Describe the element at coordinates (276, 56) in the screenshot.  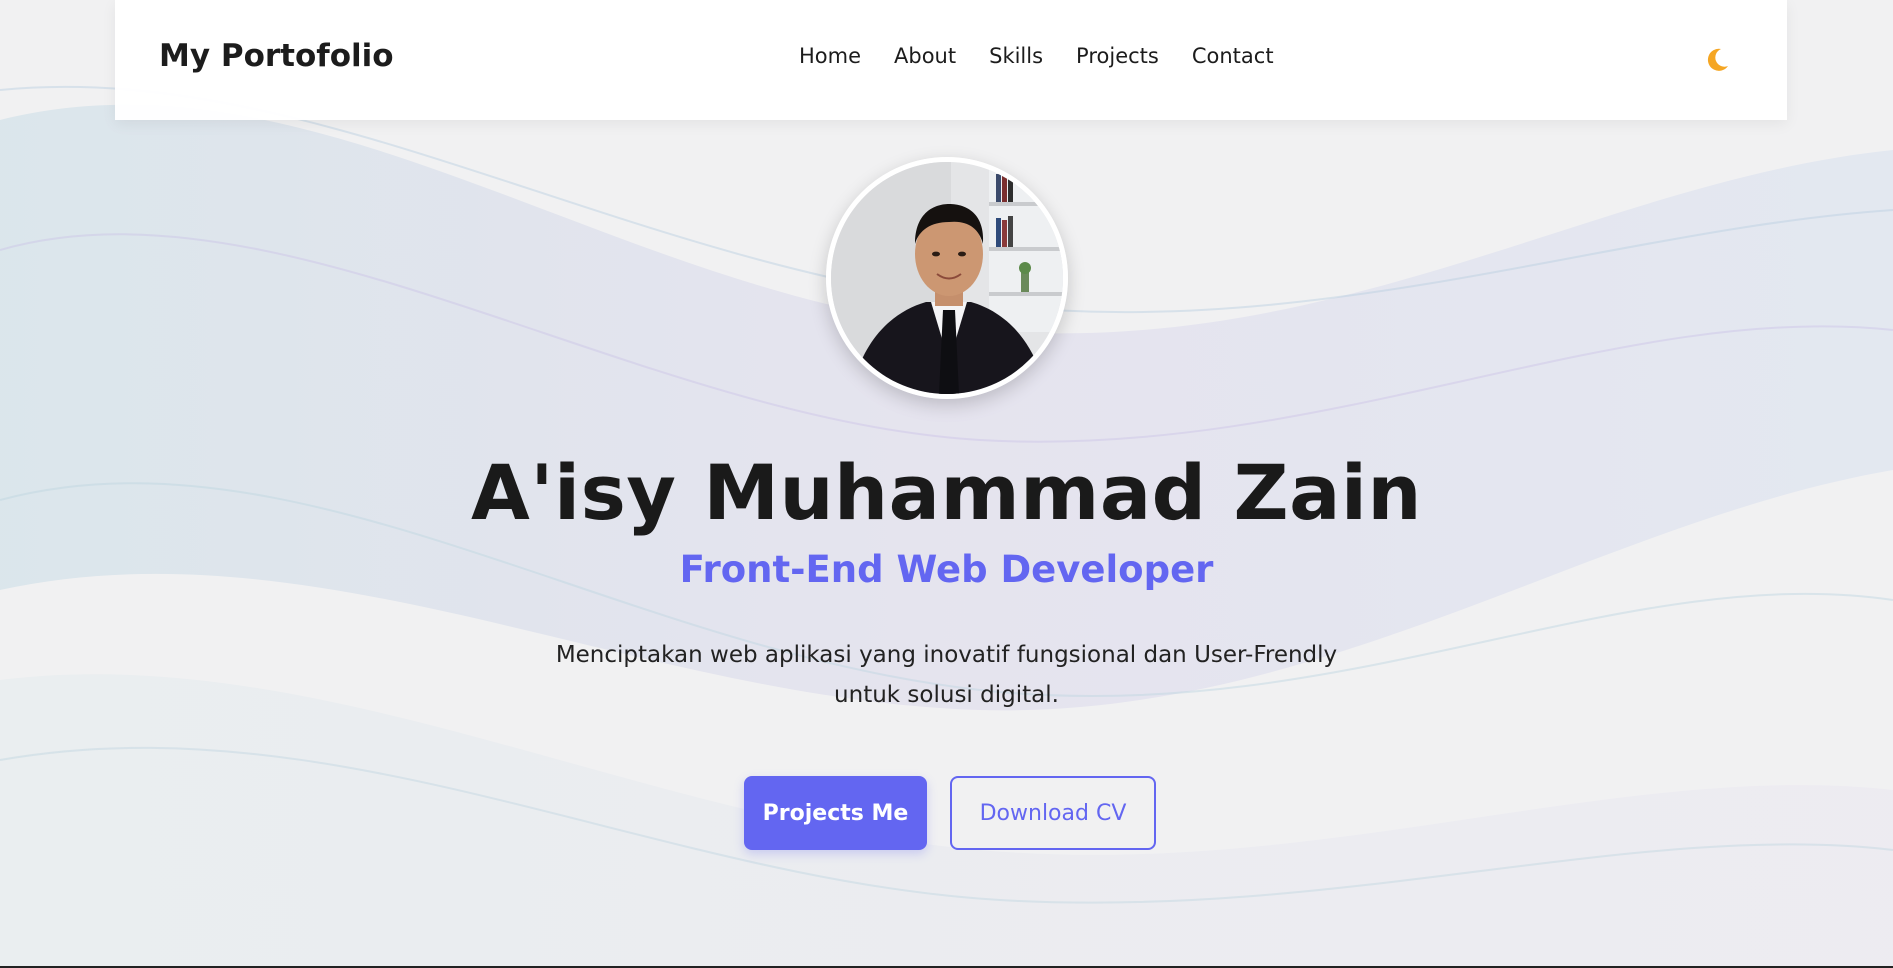
I see `brand-logo: My Portofolio` at that location.